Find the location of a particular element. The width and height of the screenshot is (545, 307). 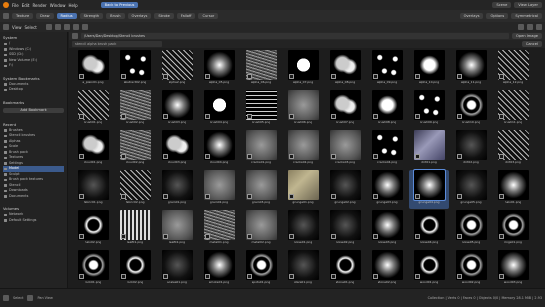

menu-file: File is located at coordinates (15, 5).